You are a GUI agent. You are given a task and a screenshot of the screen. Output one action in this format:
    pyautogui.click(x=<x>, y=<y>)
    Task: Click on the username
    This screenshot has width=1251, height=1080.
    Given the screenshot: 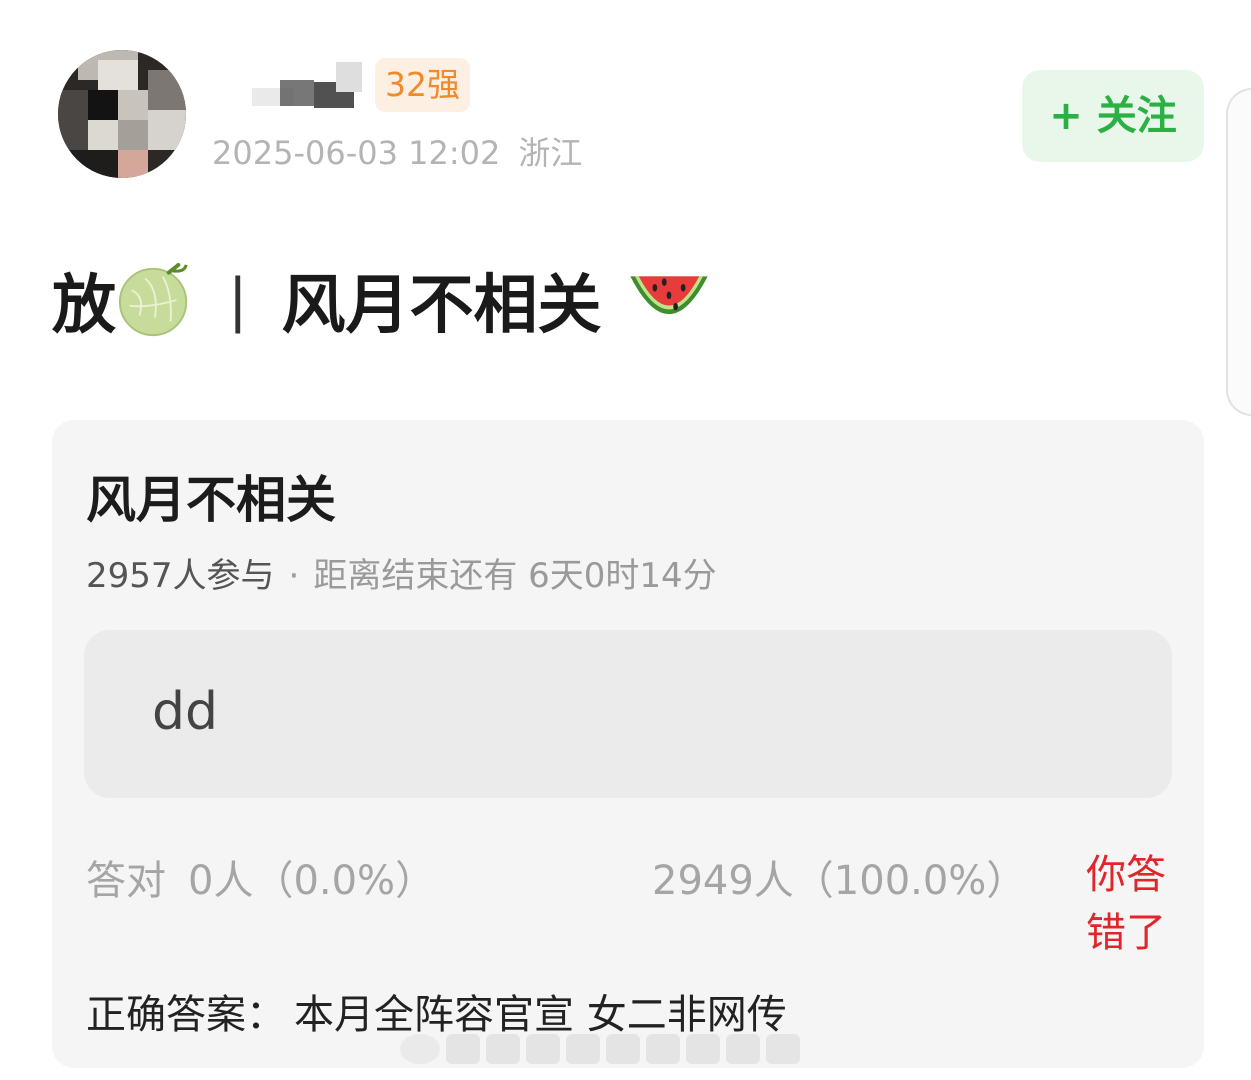 What is the action you would take?
    pyautogui.click(x=307, y=86)
    